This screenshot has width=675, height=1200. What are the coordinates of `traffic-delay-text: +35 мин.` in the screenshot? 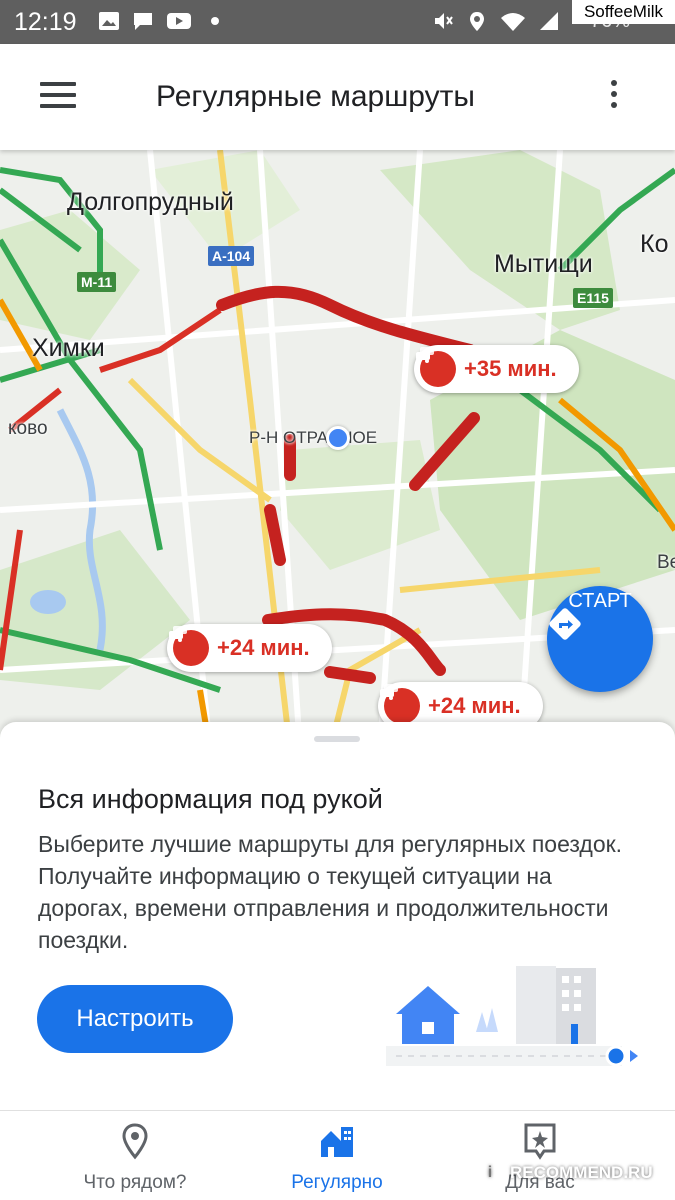 It's located at (510, 368).